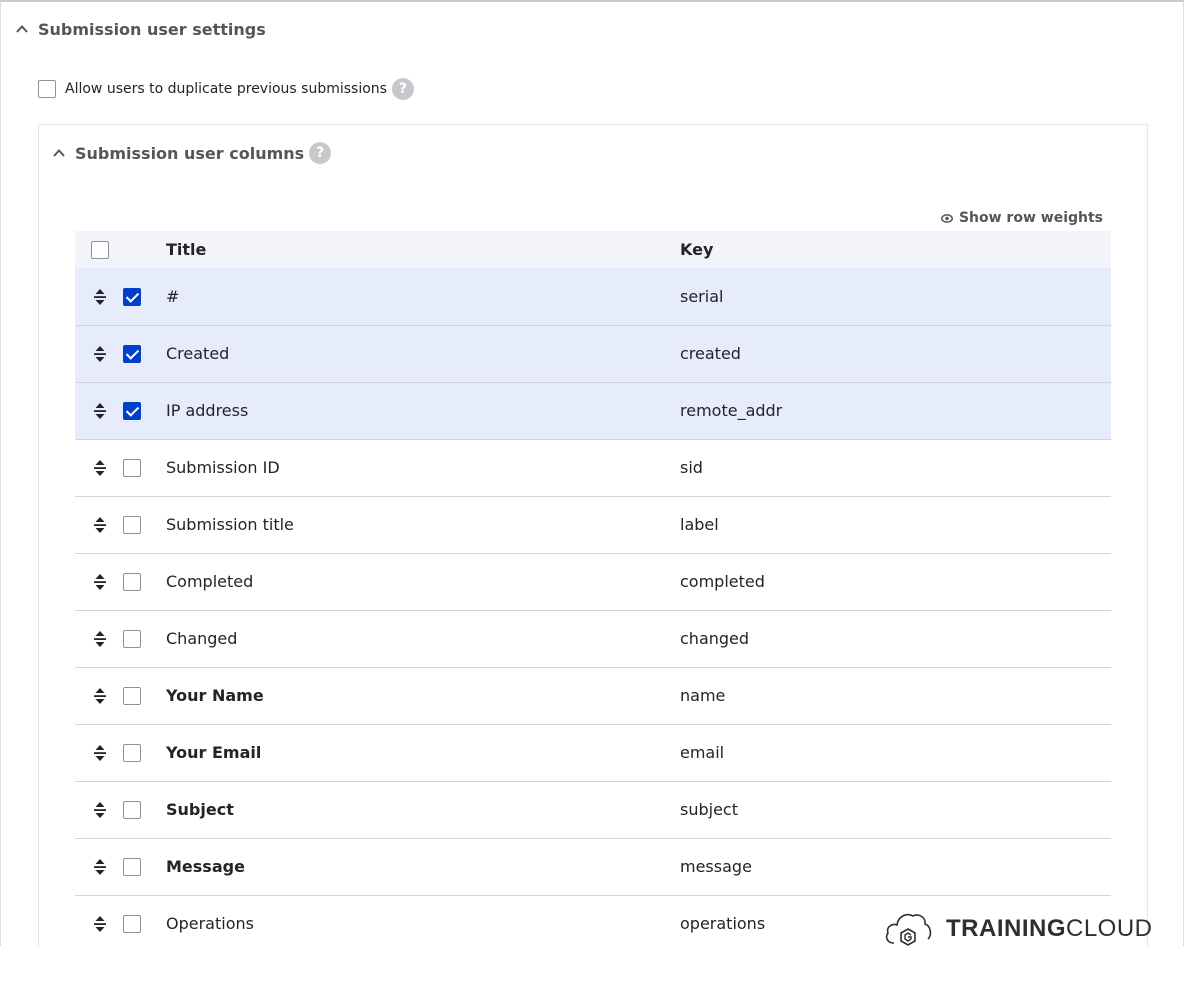  I want to click on trainingcloud-watermark: TRAININGCLOUD, so click(1018, 929).